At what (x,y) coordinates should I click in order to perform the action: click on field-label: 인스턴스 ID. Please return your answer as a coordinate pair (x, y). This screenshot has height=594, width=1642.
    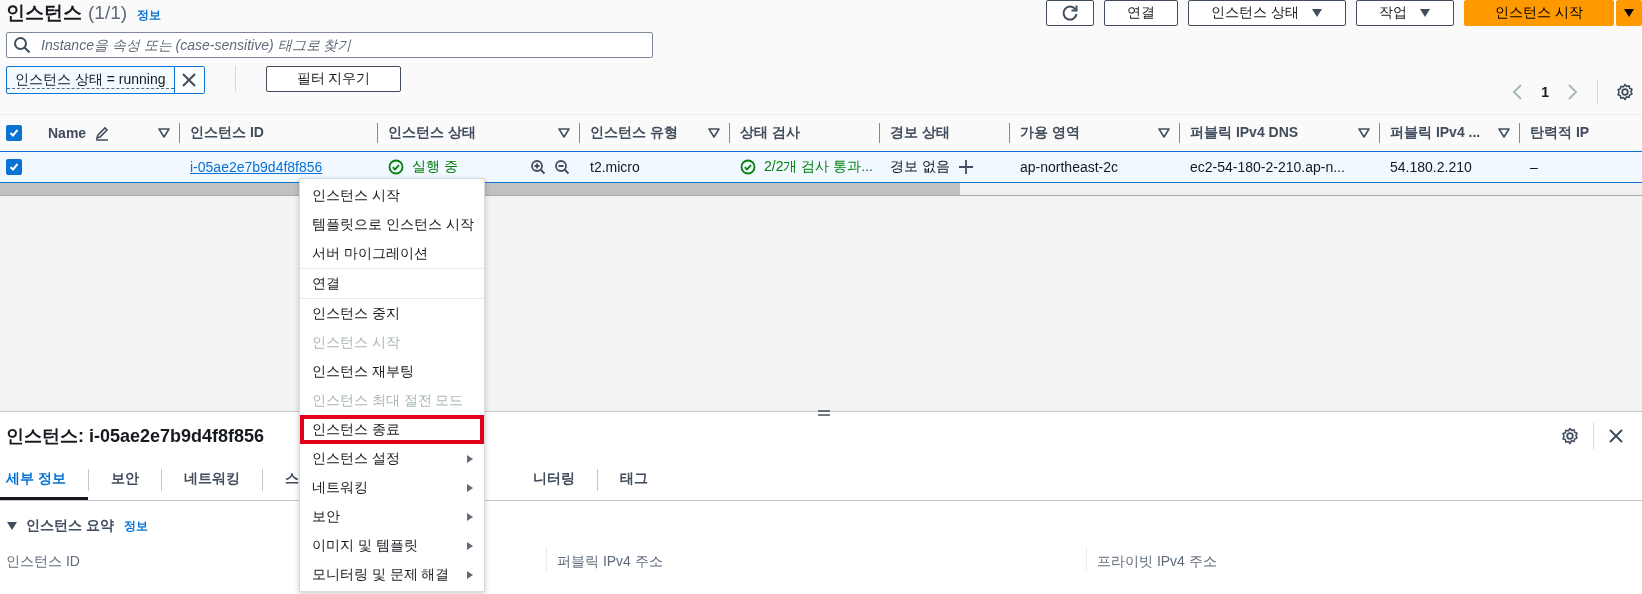
    Looking at the image, I should click on (43, 561).